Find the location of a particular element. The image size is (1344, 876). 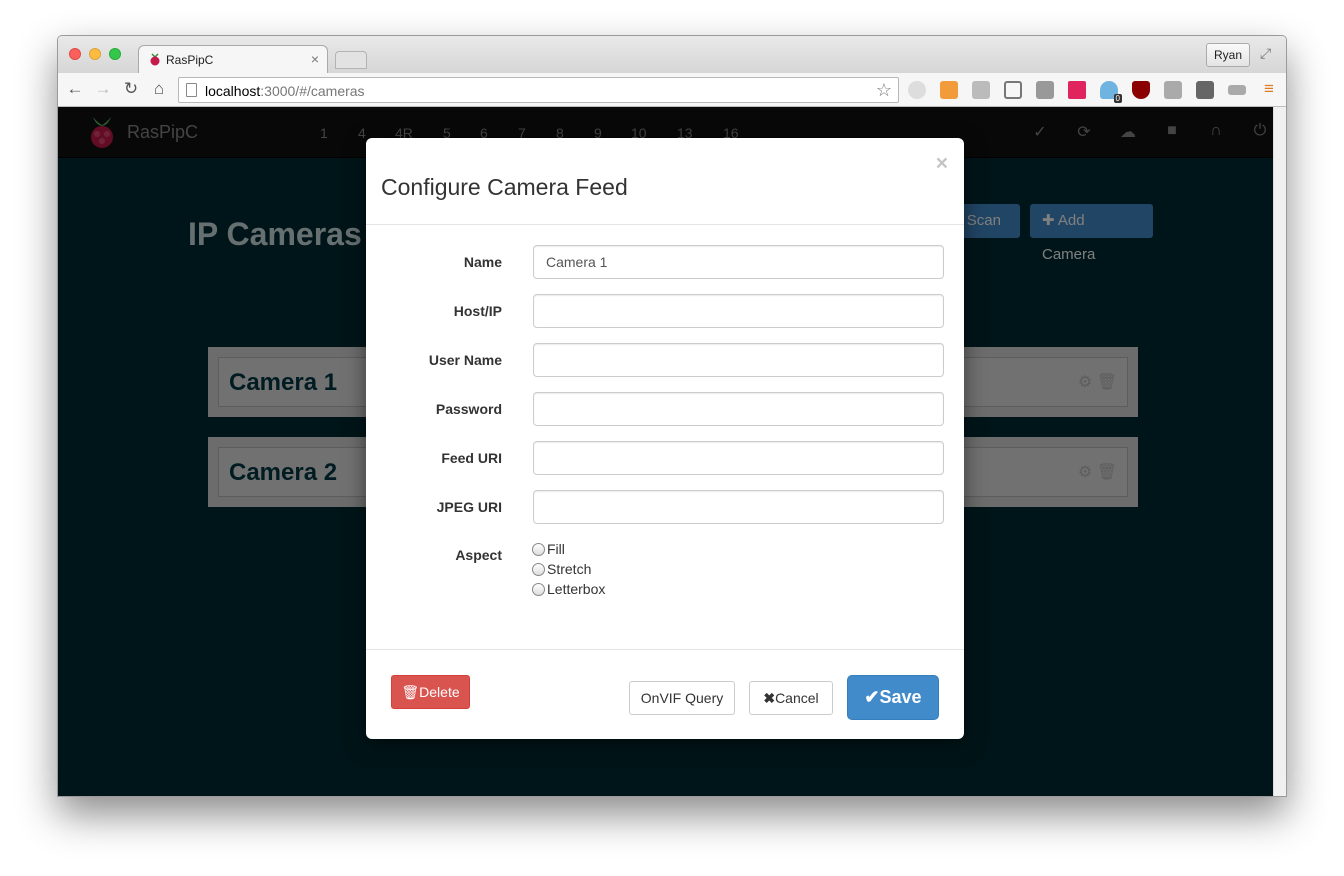

x-icon: ✖ is located at coordinates (769, 698).